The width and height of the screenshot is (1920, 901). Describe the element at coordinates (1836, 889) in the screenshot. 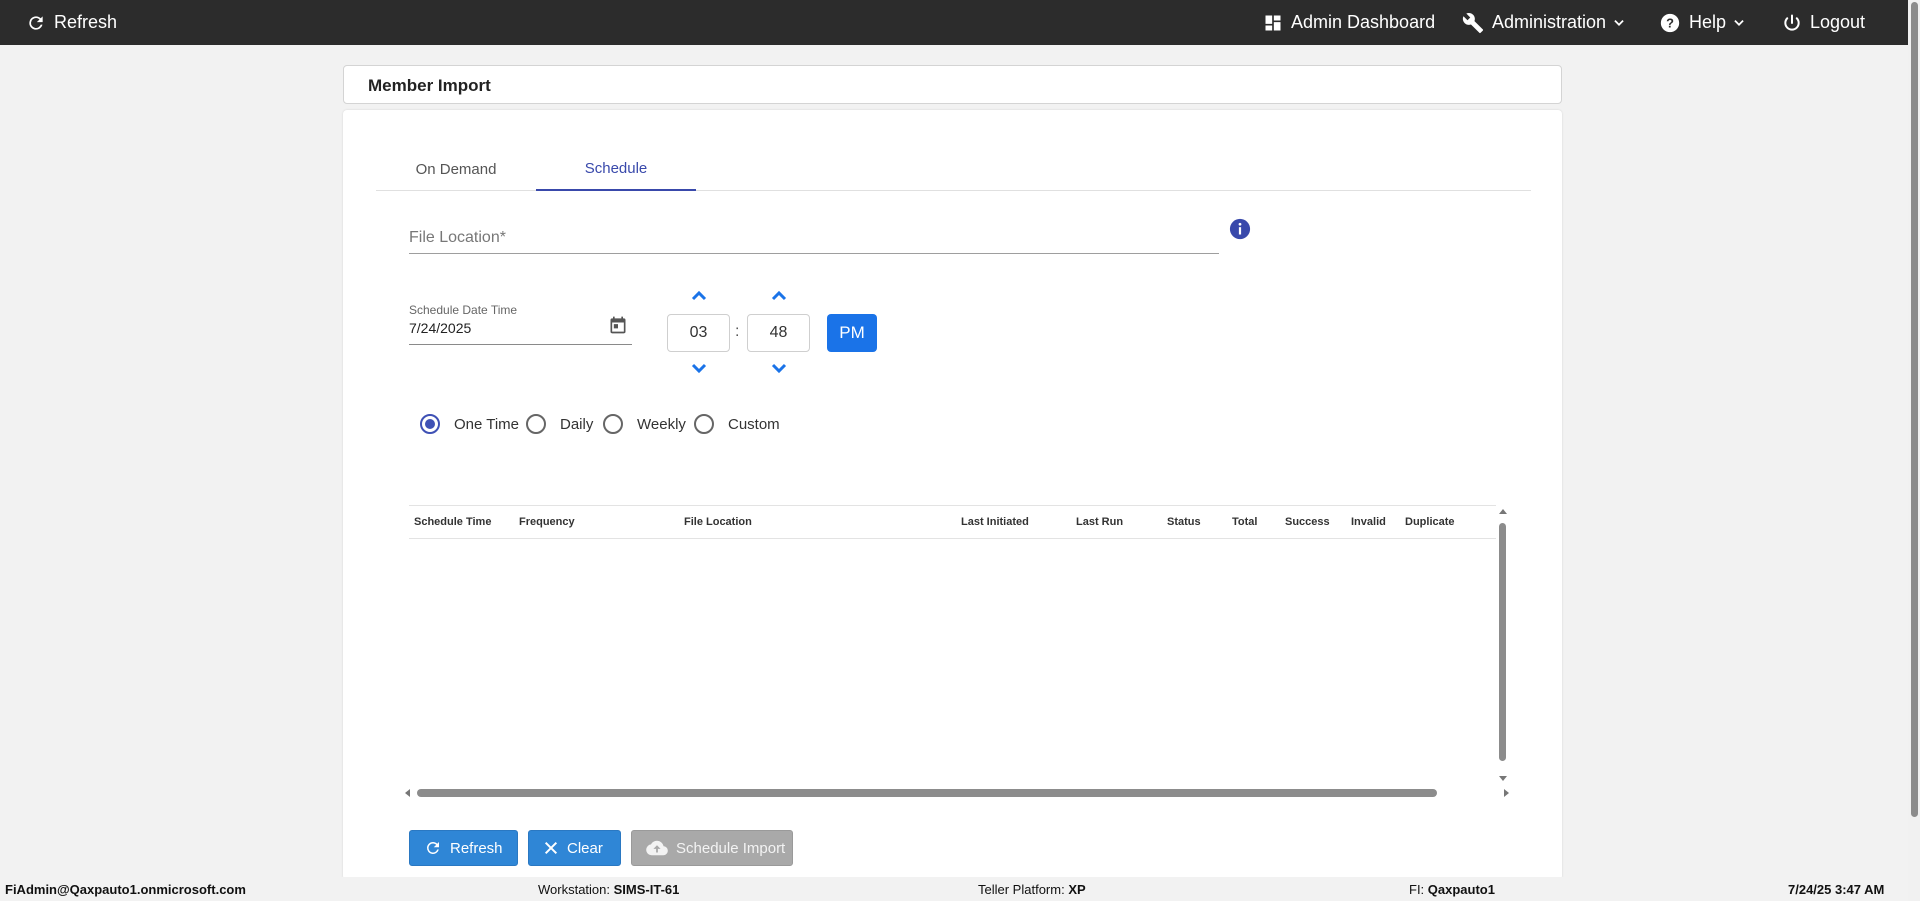

I see `footer-datetime: 7/24/25 3:47 AM` at that location.